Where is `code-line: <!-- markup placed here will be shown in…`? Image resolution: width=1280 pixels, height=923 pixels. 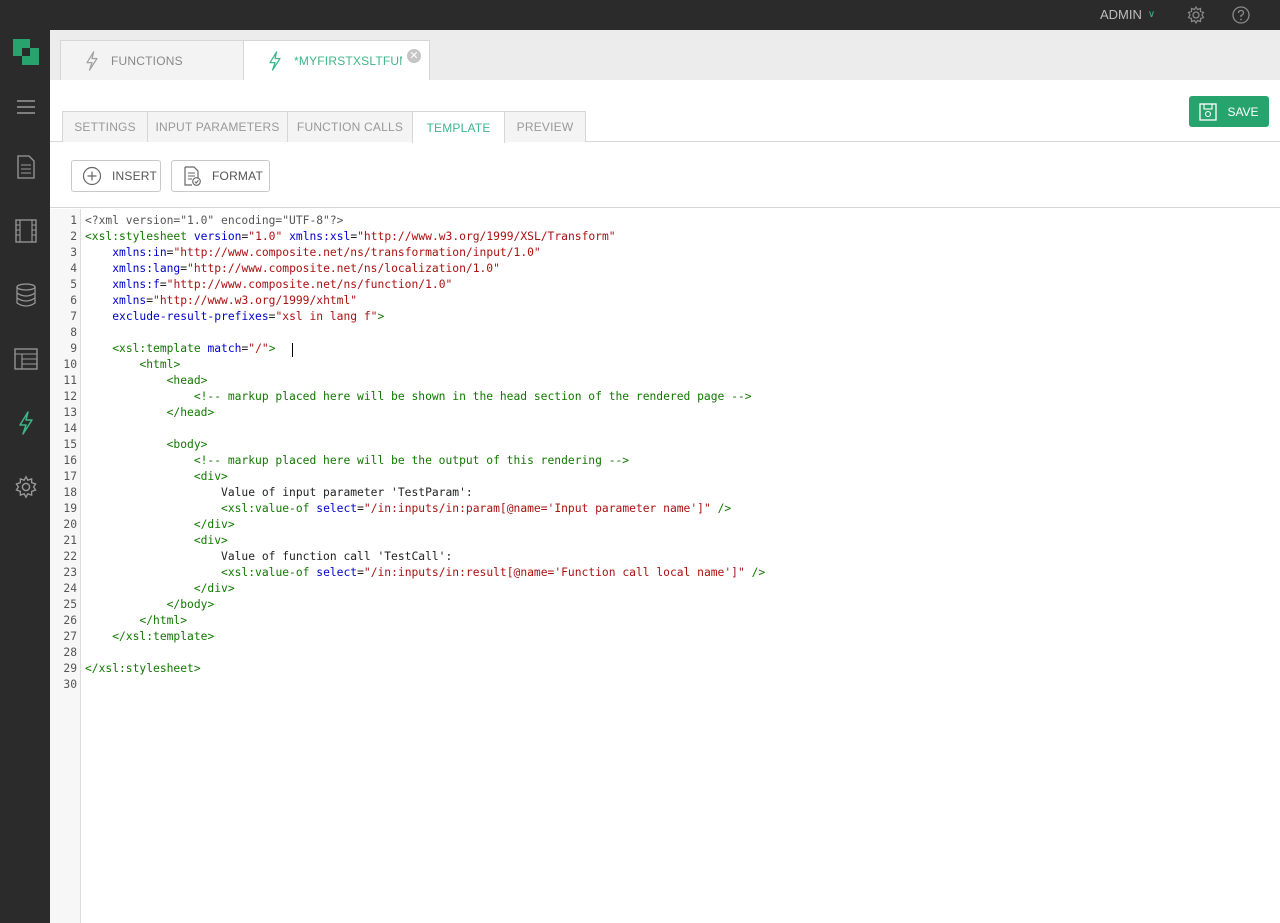 code-line: <!-- markup placed here will be shown in… is located at coordinates (418, 396).